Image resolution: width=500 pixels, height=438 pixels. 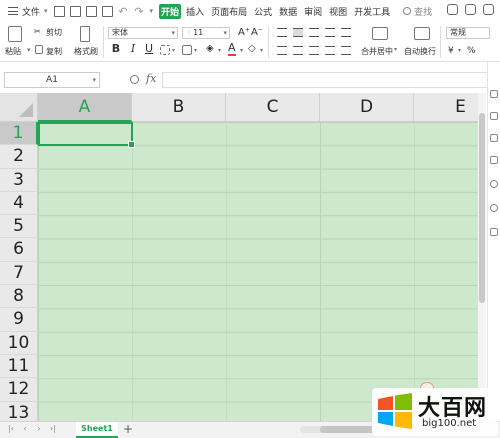 What do you see at coordinates (19, 411) in the screenshot?
I see `row-header: 13` at bounding box center [19, 411].